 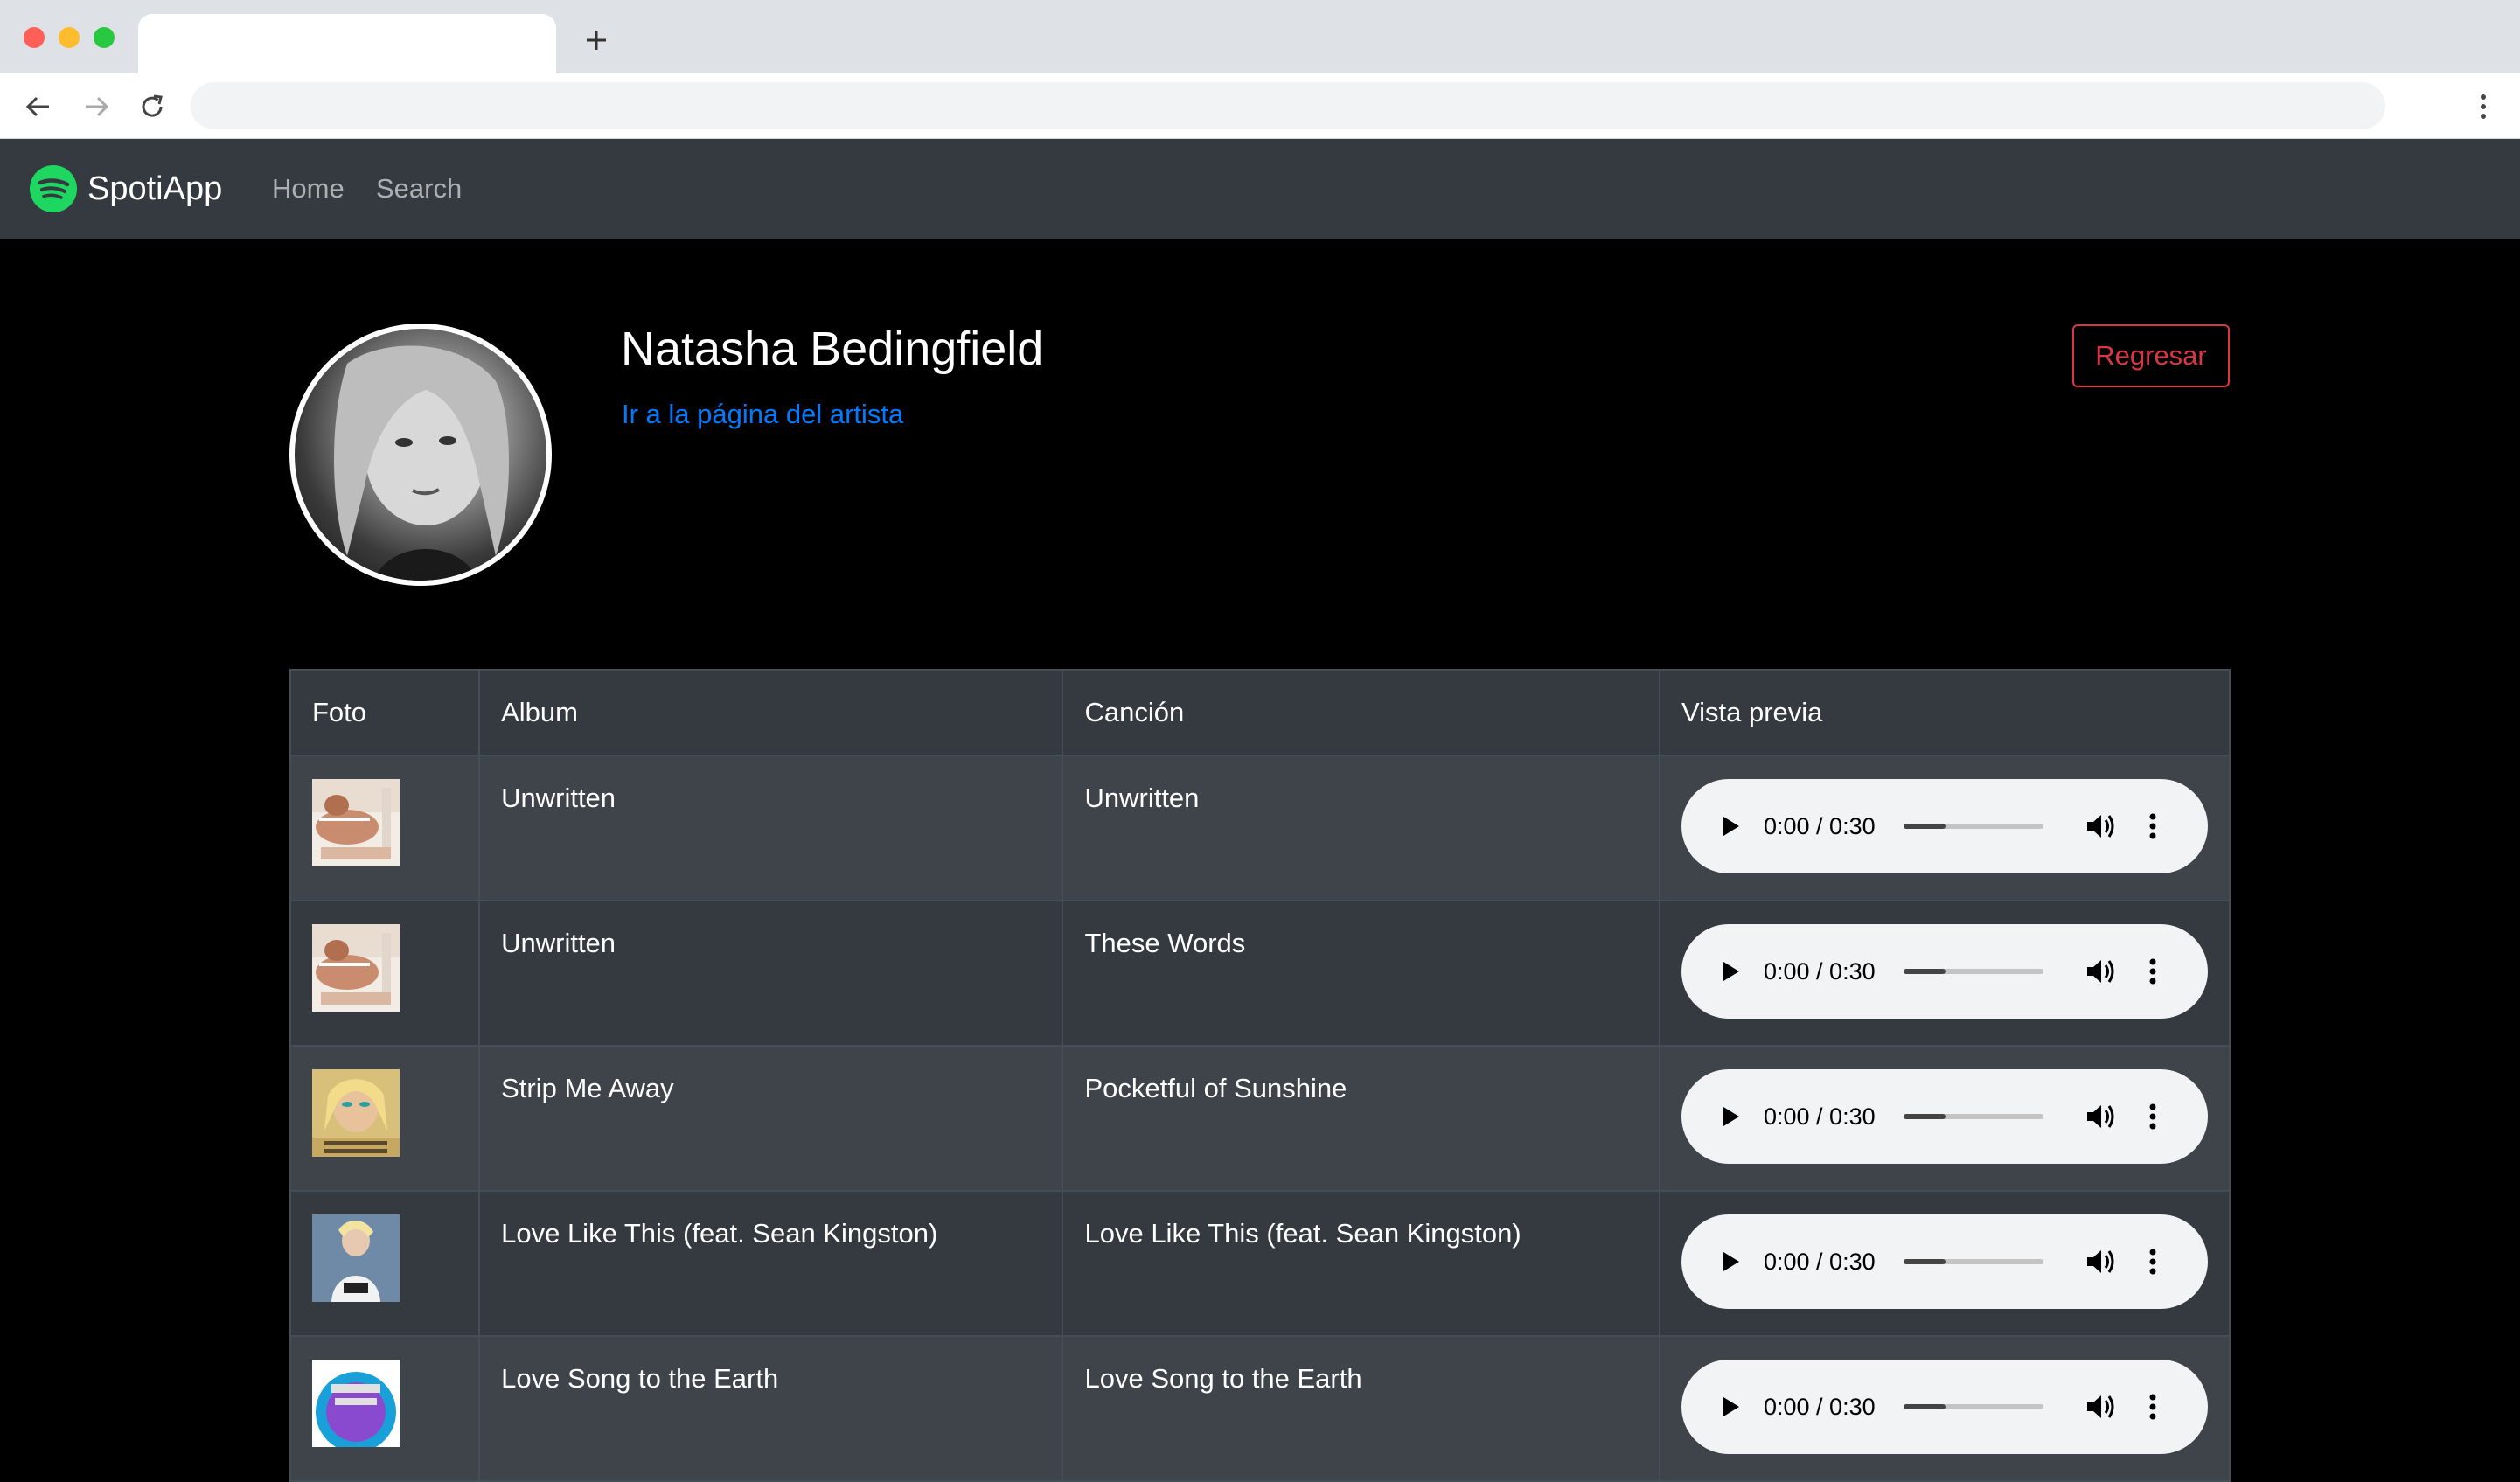 I want to click on spotify-logo-icon, so click(x=53, y=188).